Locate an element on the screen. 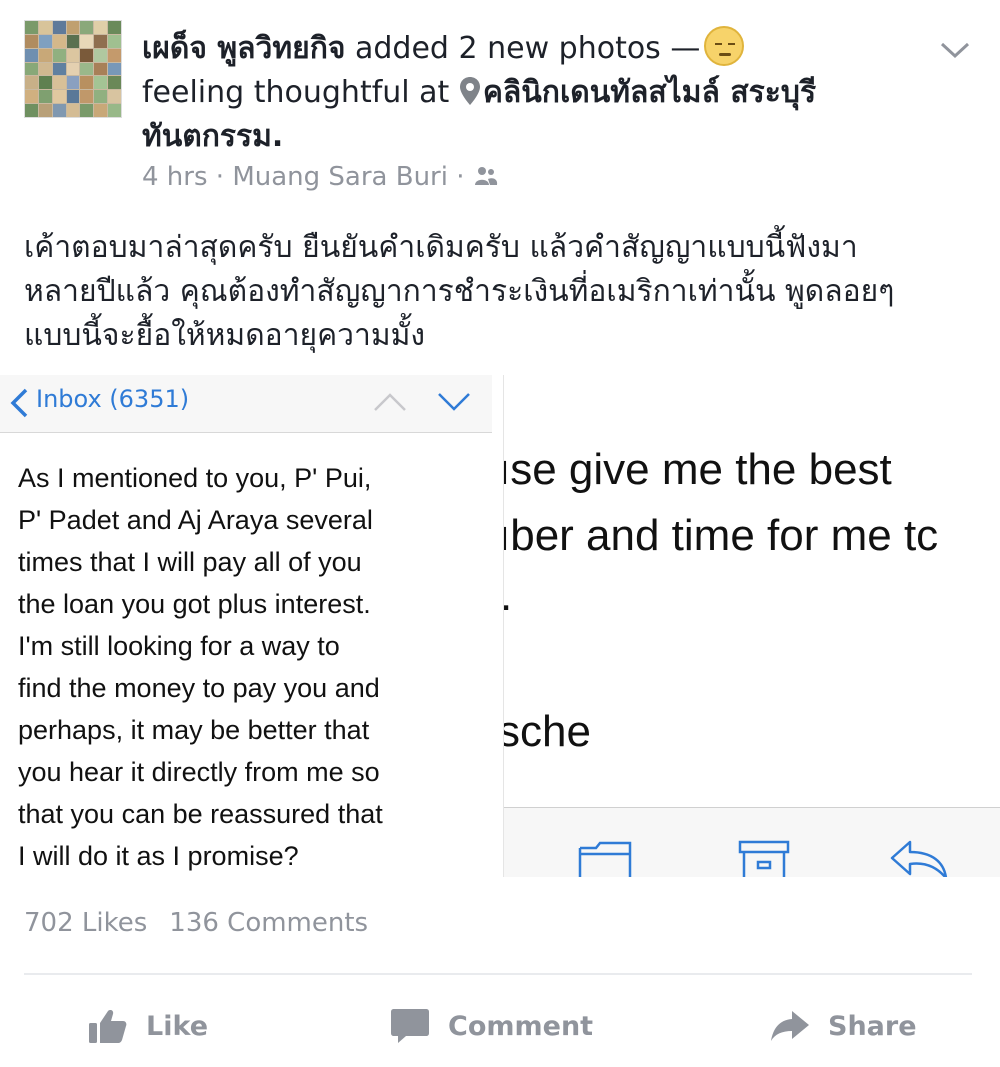 The image size is (1000, 1067). feeling-text: feeling thoughtful at is located at coordinates (296, 92).